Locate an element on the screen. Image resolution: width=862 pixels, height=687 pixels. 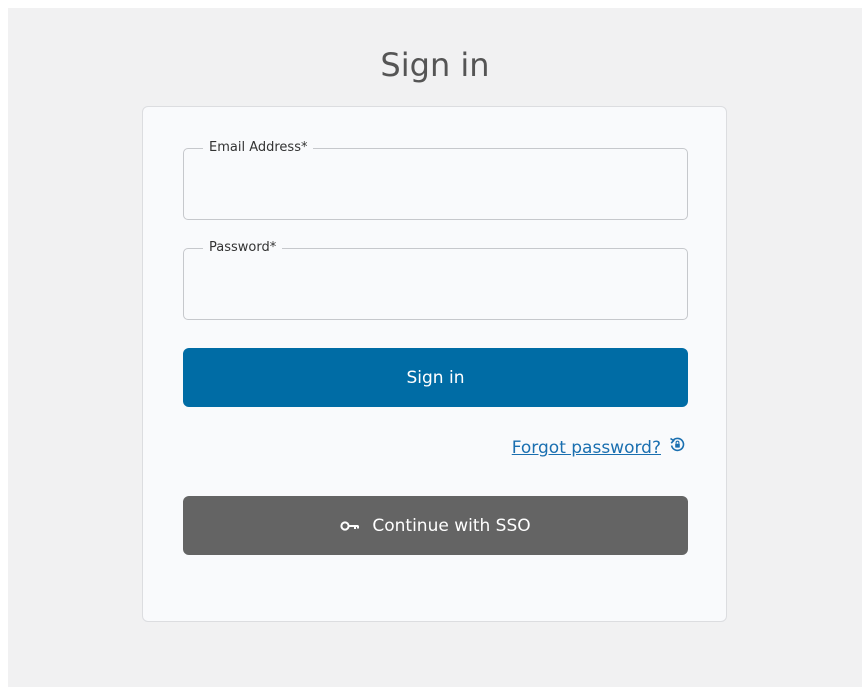
sign-in-button: Sign in is located at coordinates (435, 377).